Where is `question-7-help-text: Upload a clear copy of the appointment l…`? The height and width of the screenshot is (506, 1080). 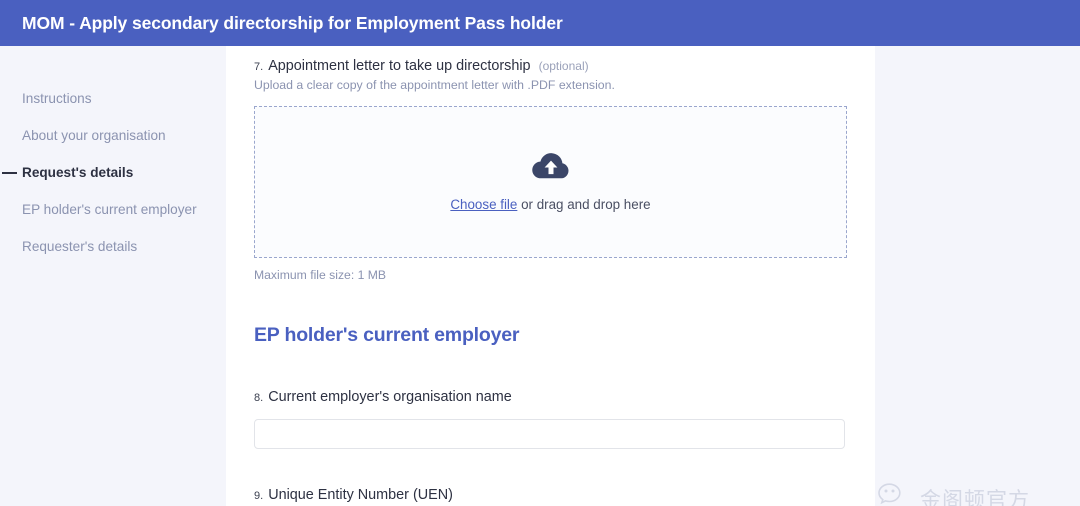 question-7-help-text: Upload a clear copy of the appointment l… is located at coordinates (434, 85).